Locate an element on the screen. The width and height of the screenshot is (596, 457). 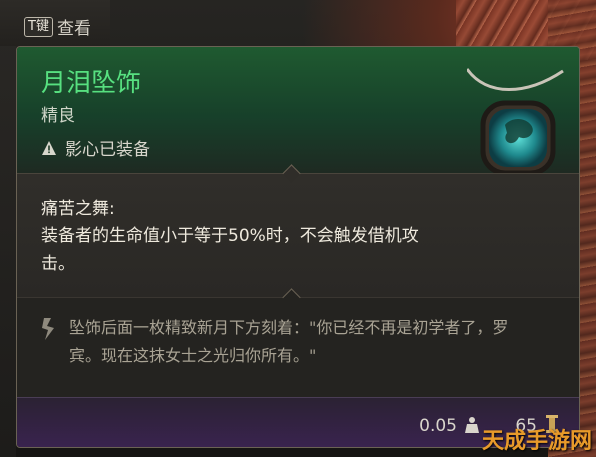
item-name: 月泪坠饰 is located at coordinates (91, 82).